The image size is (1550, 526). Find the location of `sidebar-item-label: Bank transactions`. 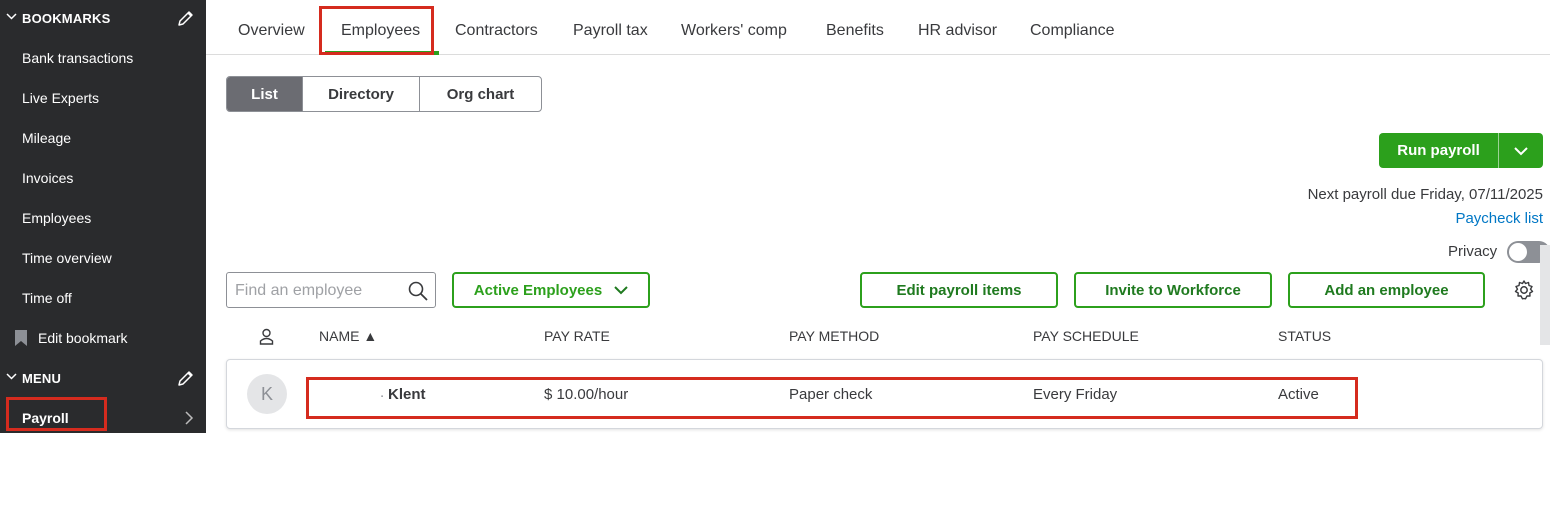

sidebar-item-label: Bank transactions is located at coordinates (78, 58).